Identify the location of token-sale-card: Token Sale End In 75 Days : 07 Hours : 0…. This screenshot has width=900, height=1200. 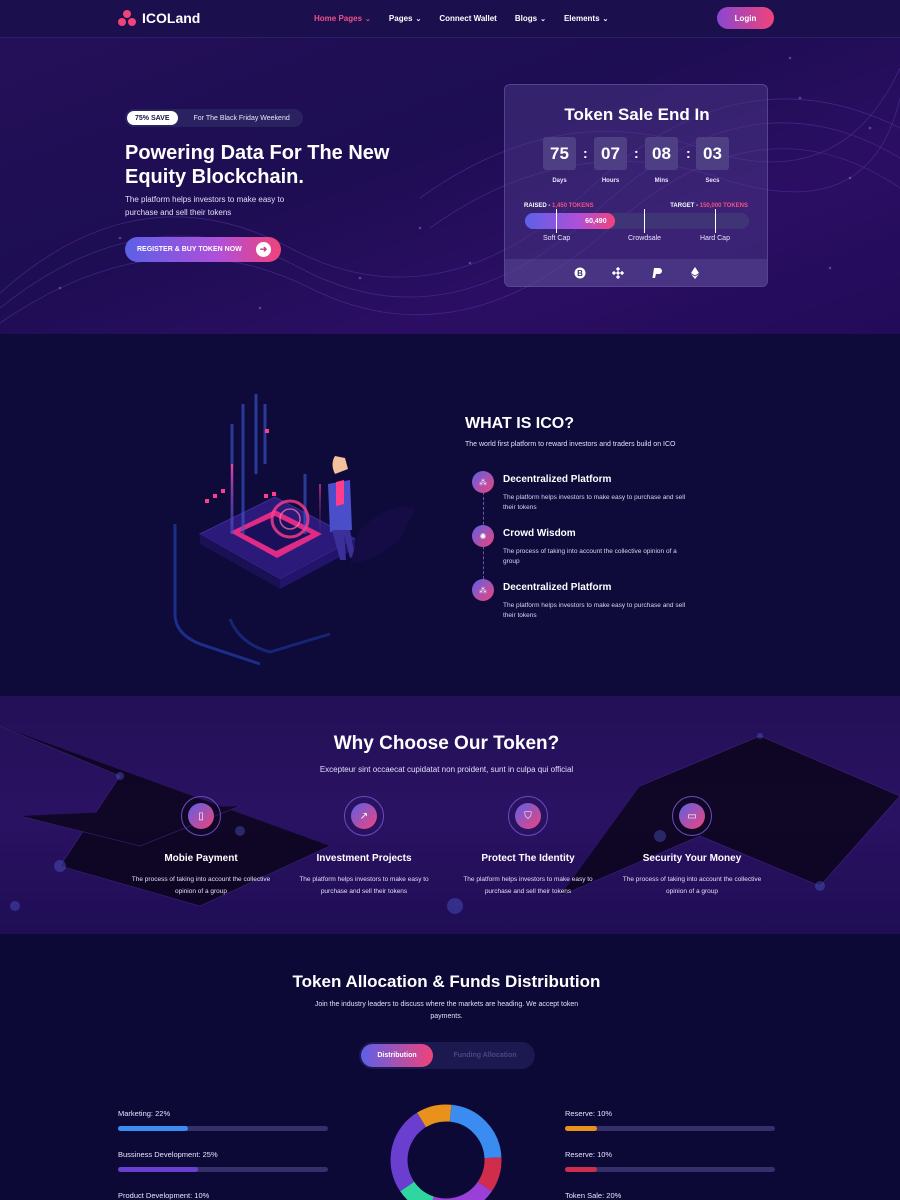
(636, 185).